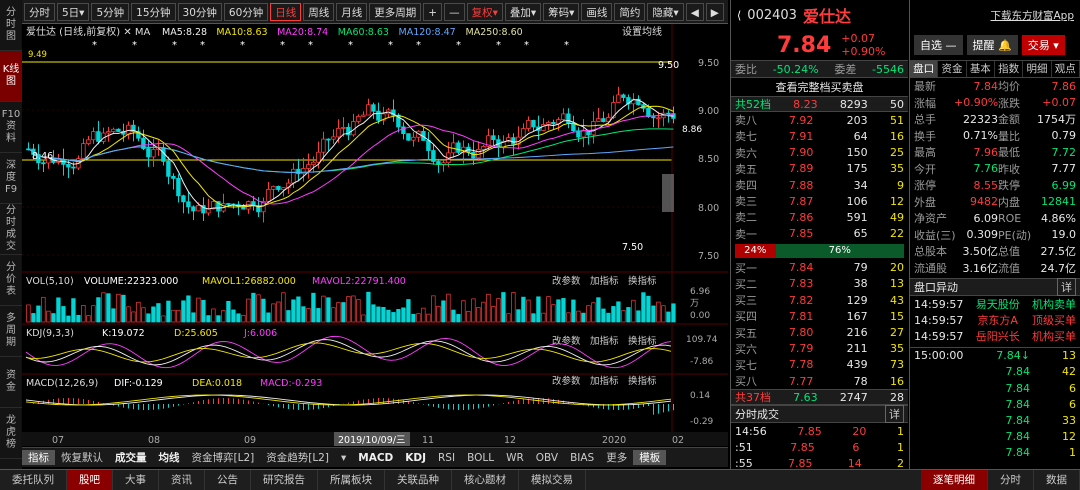 The height and width of the screenshot is (490, 1080). Describe the element at coordinates (819, 381) in the screenshot. I see `book-row: 买八 7.77 78 16` at that location.